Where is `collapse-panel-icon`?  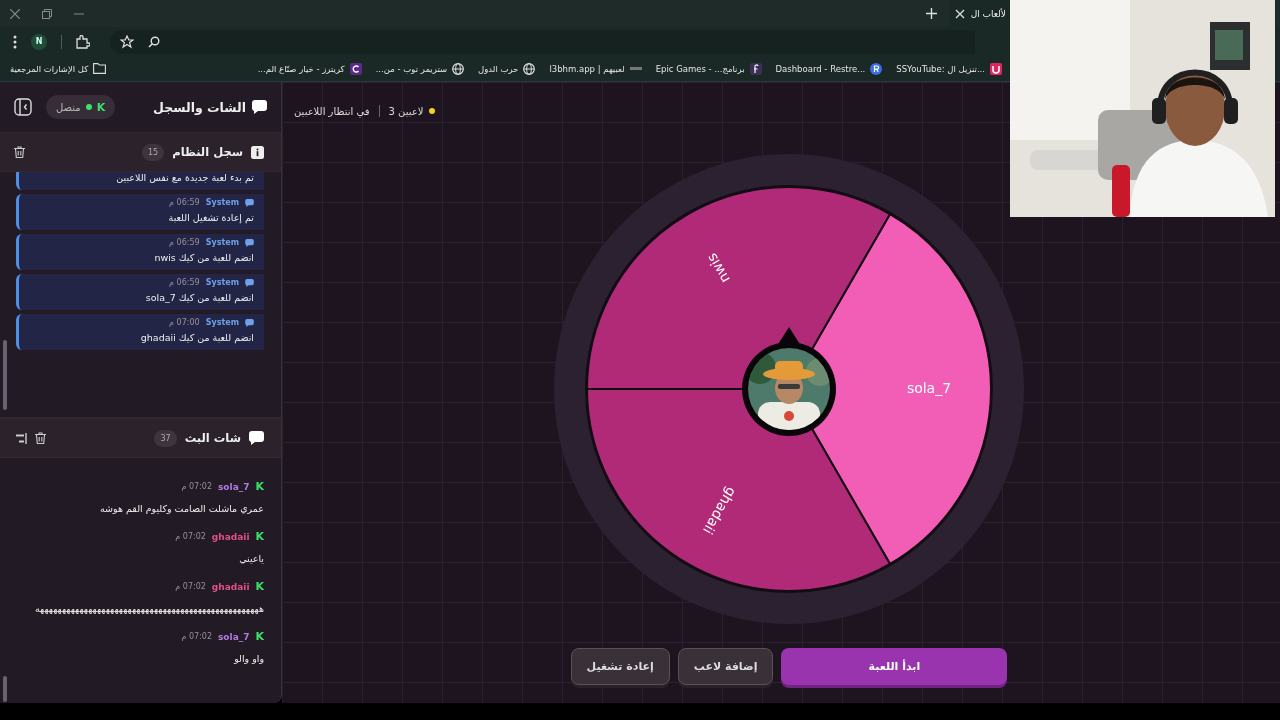 collapse-panel-icon is located at coordinates (23, 107).